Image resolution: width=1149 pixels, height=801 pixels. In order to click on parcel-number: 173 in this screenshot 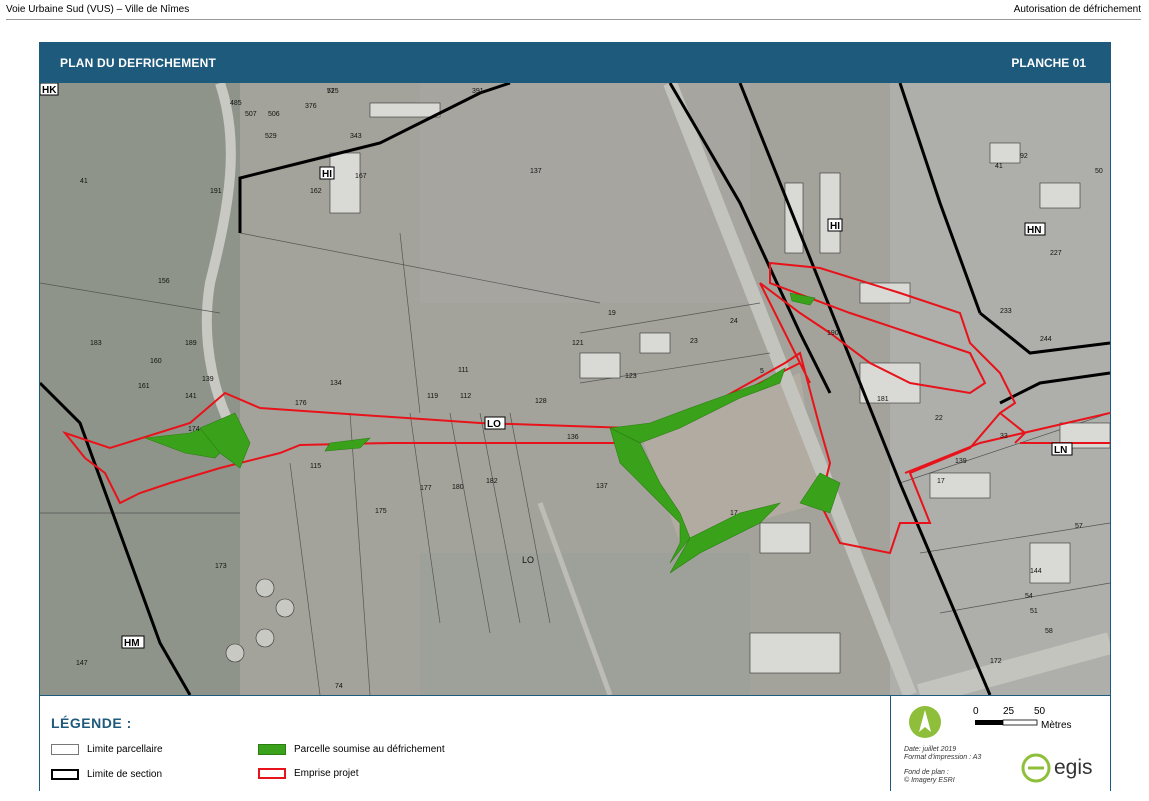, I will do `click(221, 566)`.